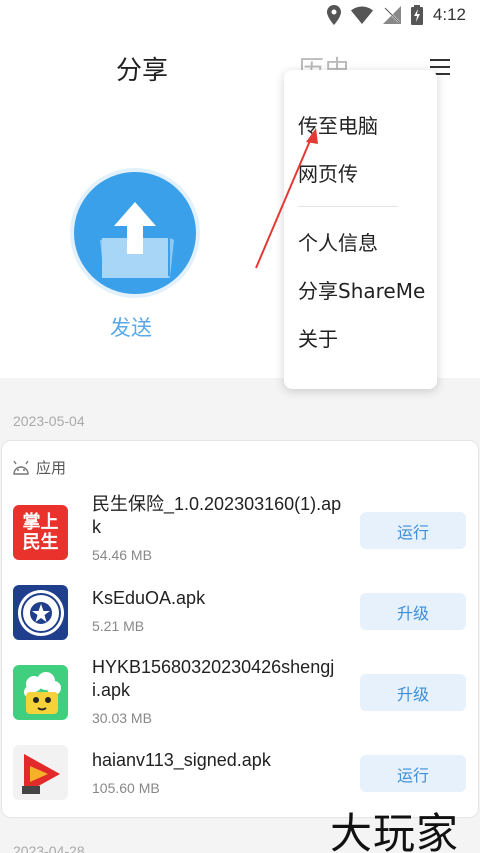 Image resolution: width=480 pixels, height=853 pixels. What do you see at coordinates (122, 555) in the screenshot?
I see `app-size: 54.46 MB` at bounding box center [122, 555].